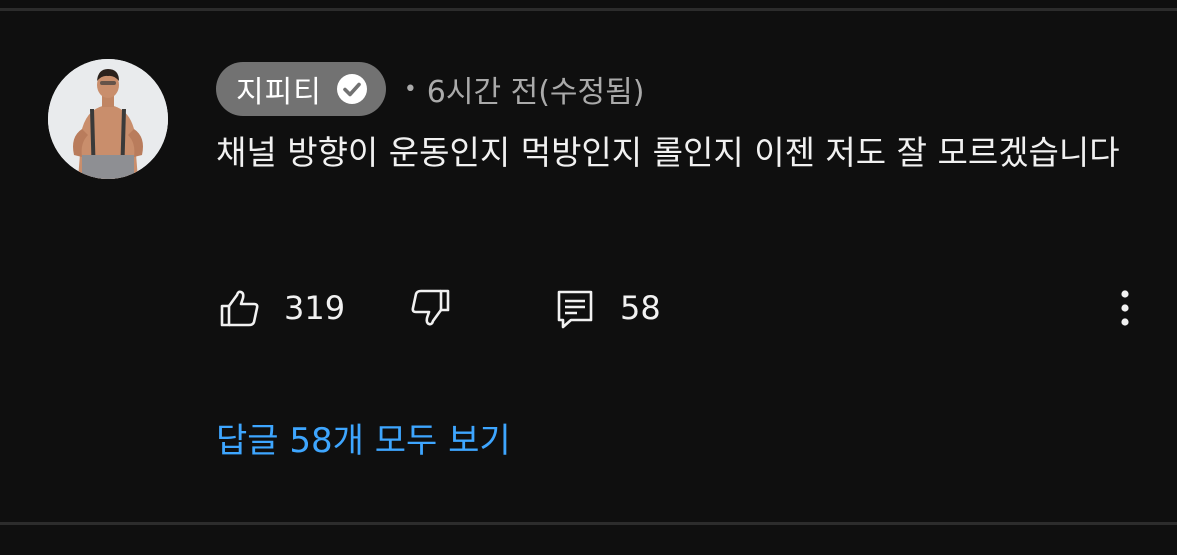  Describe the element at coordinates (588, 523) in the screenshot. I see `bottom-divider` at that location.